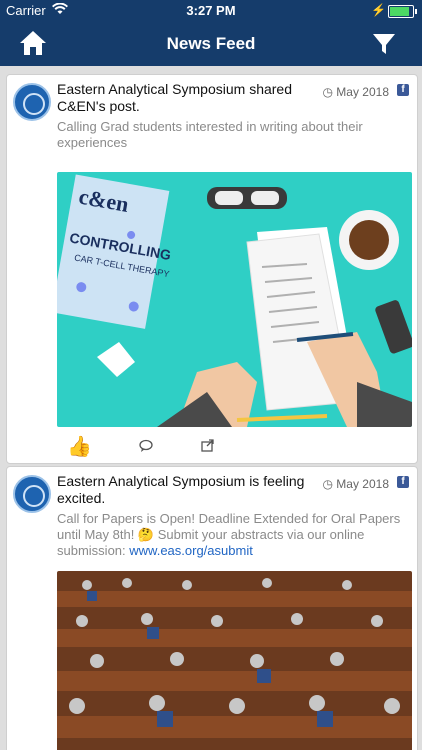  I want to click on post-actions: 👍, so click(217, 447).